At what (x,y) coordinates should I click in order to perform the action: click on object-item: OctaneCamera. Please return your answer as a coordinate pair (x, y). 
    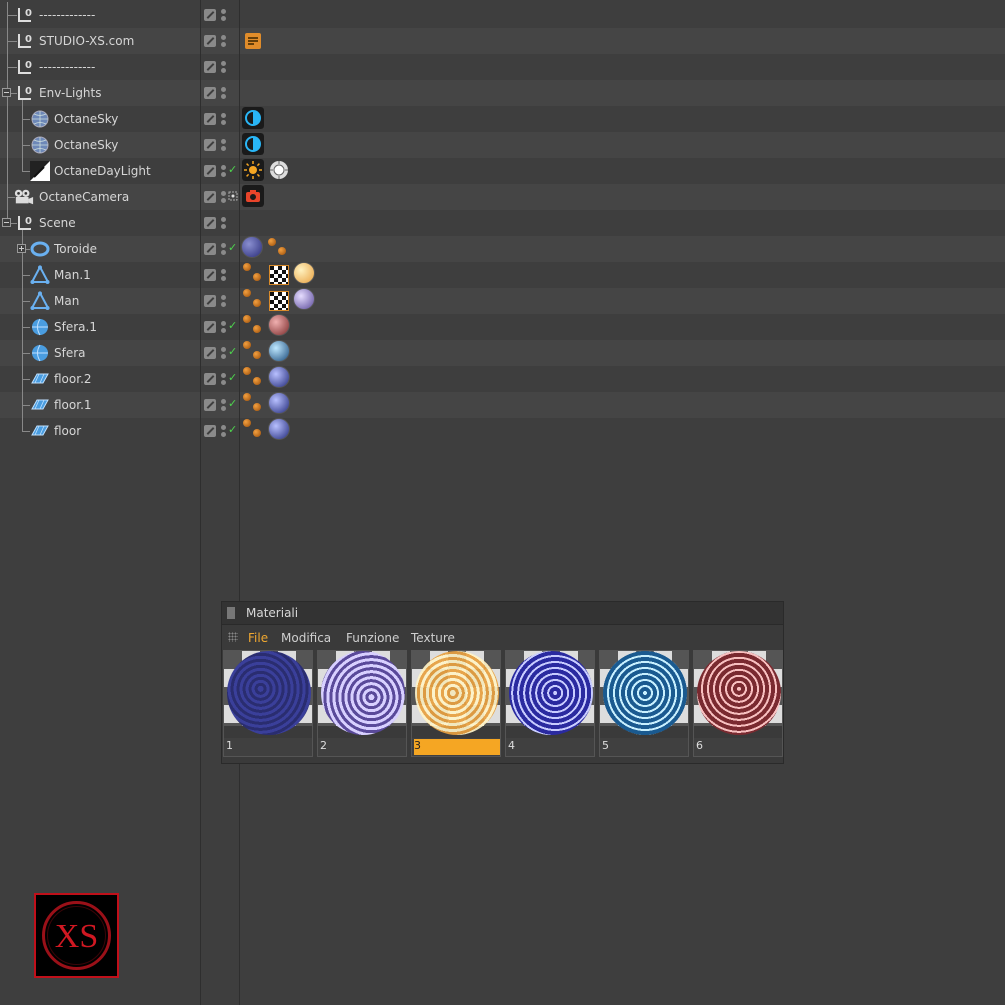
    Looking at the image, I should click on (100, 197).